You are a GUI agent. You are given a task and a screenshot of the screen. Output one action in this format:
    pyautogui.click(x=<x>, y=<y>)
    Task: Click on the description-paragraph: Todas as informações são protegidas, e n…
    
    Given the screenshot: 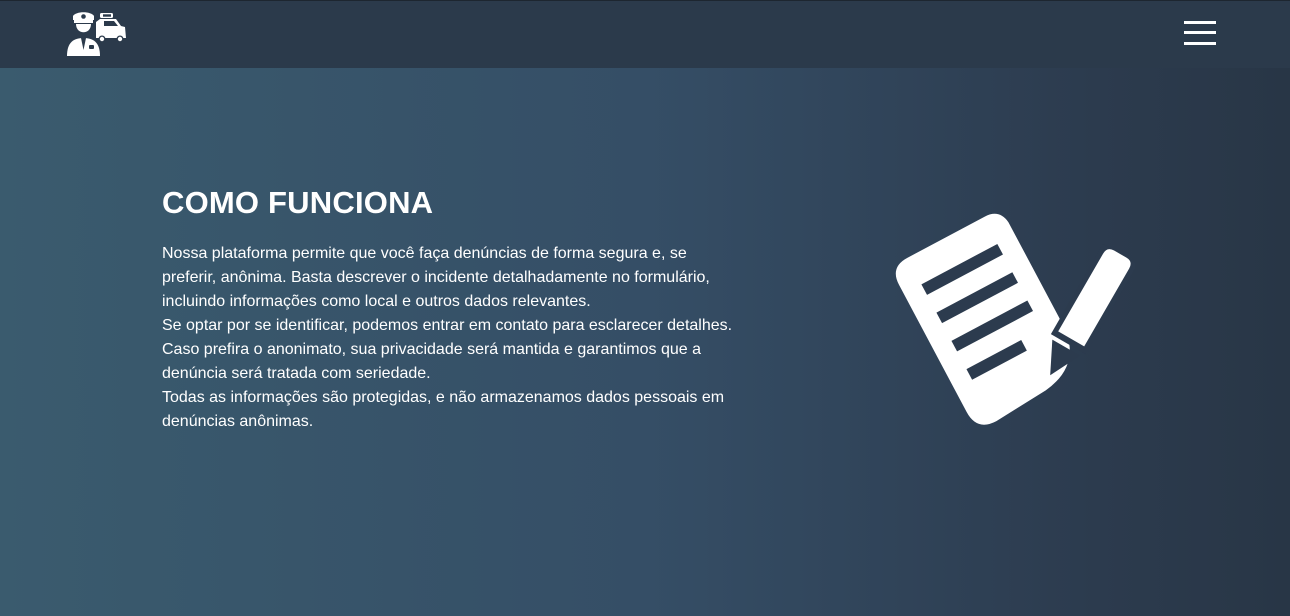 What is the action you would take?
    pyautogui.click(x=443, y=409)
    